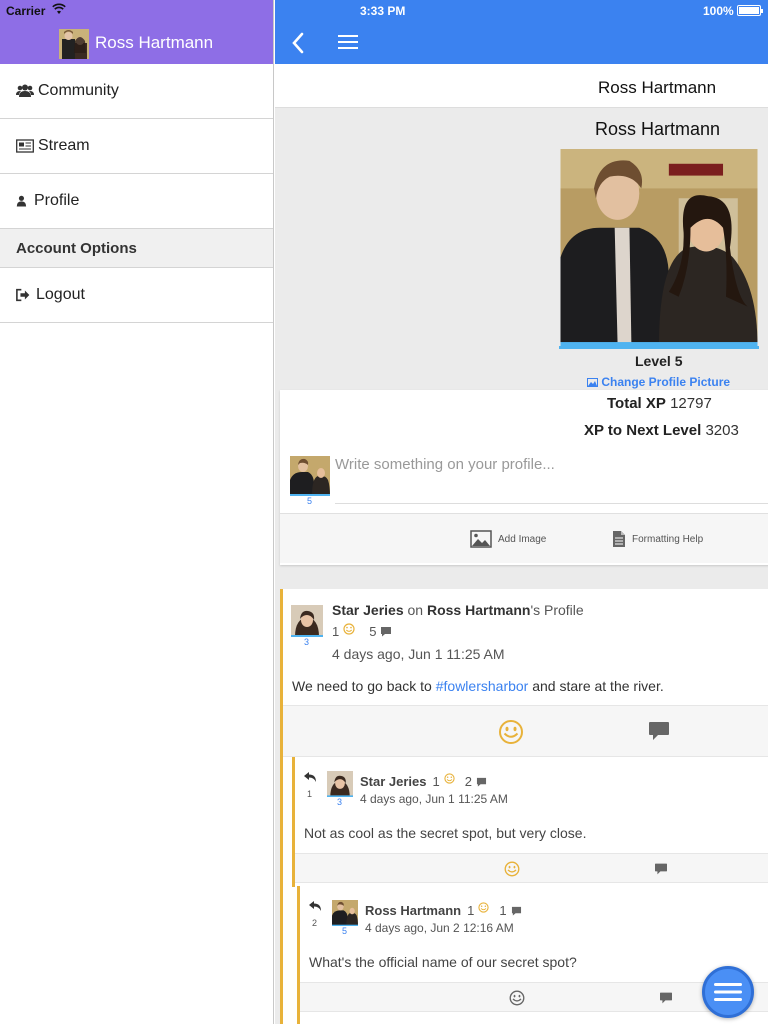 The image size is (768, 1024). I want to click on add-image-button: Add Image, so click(508, 539).